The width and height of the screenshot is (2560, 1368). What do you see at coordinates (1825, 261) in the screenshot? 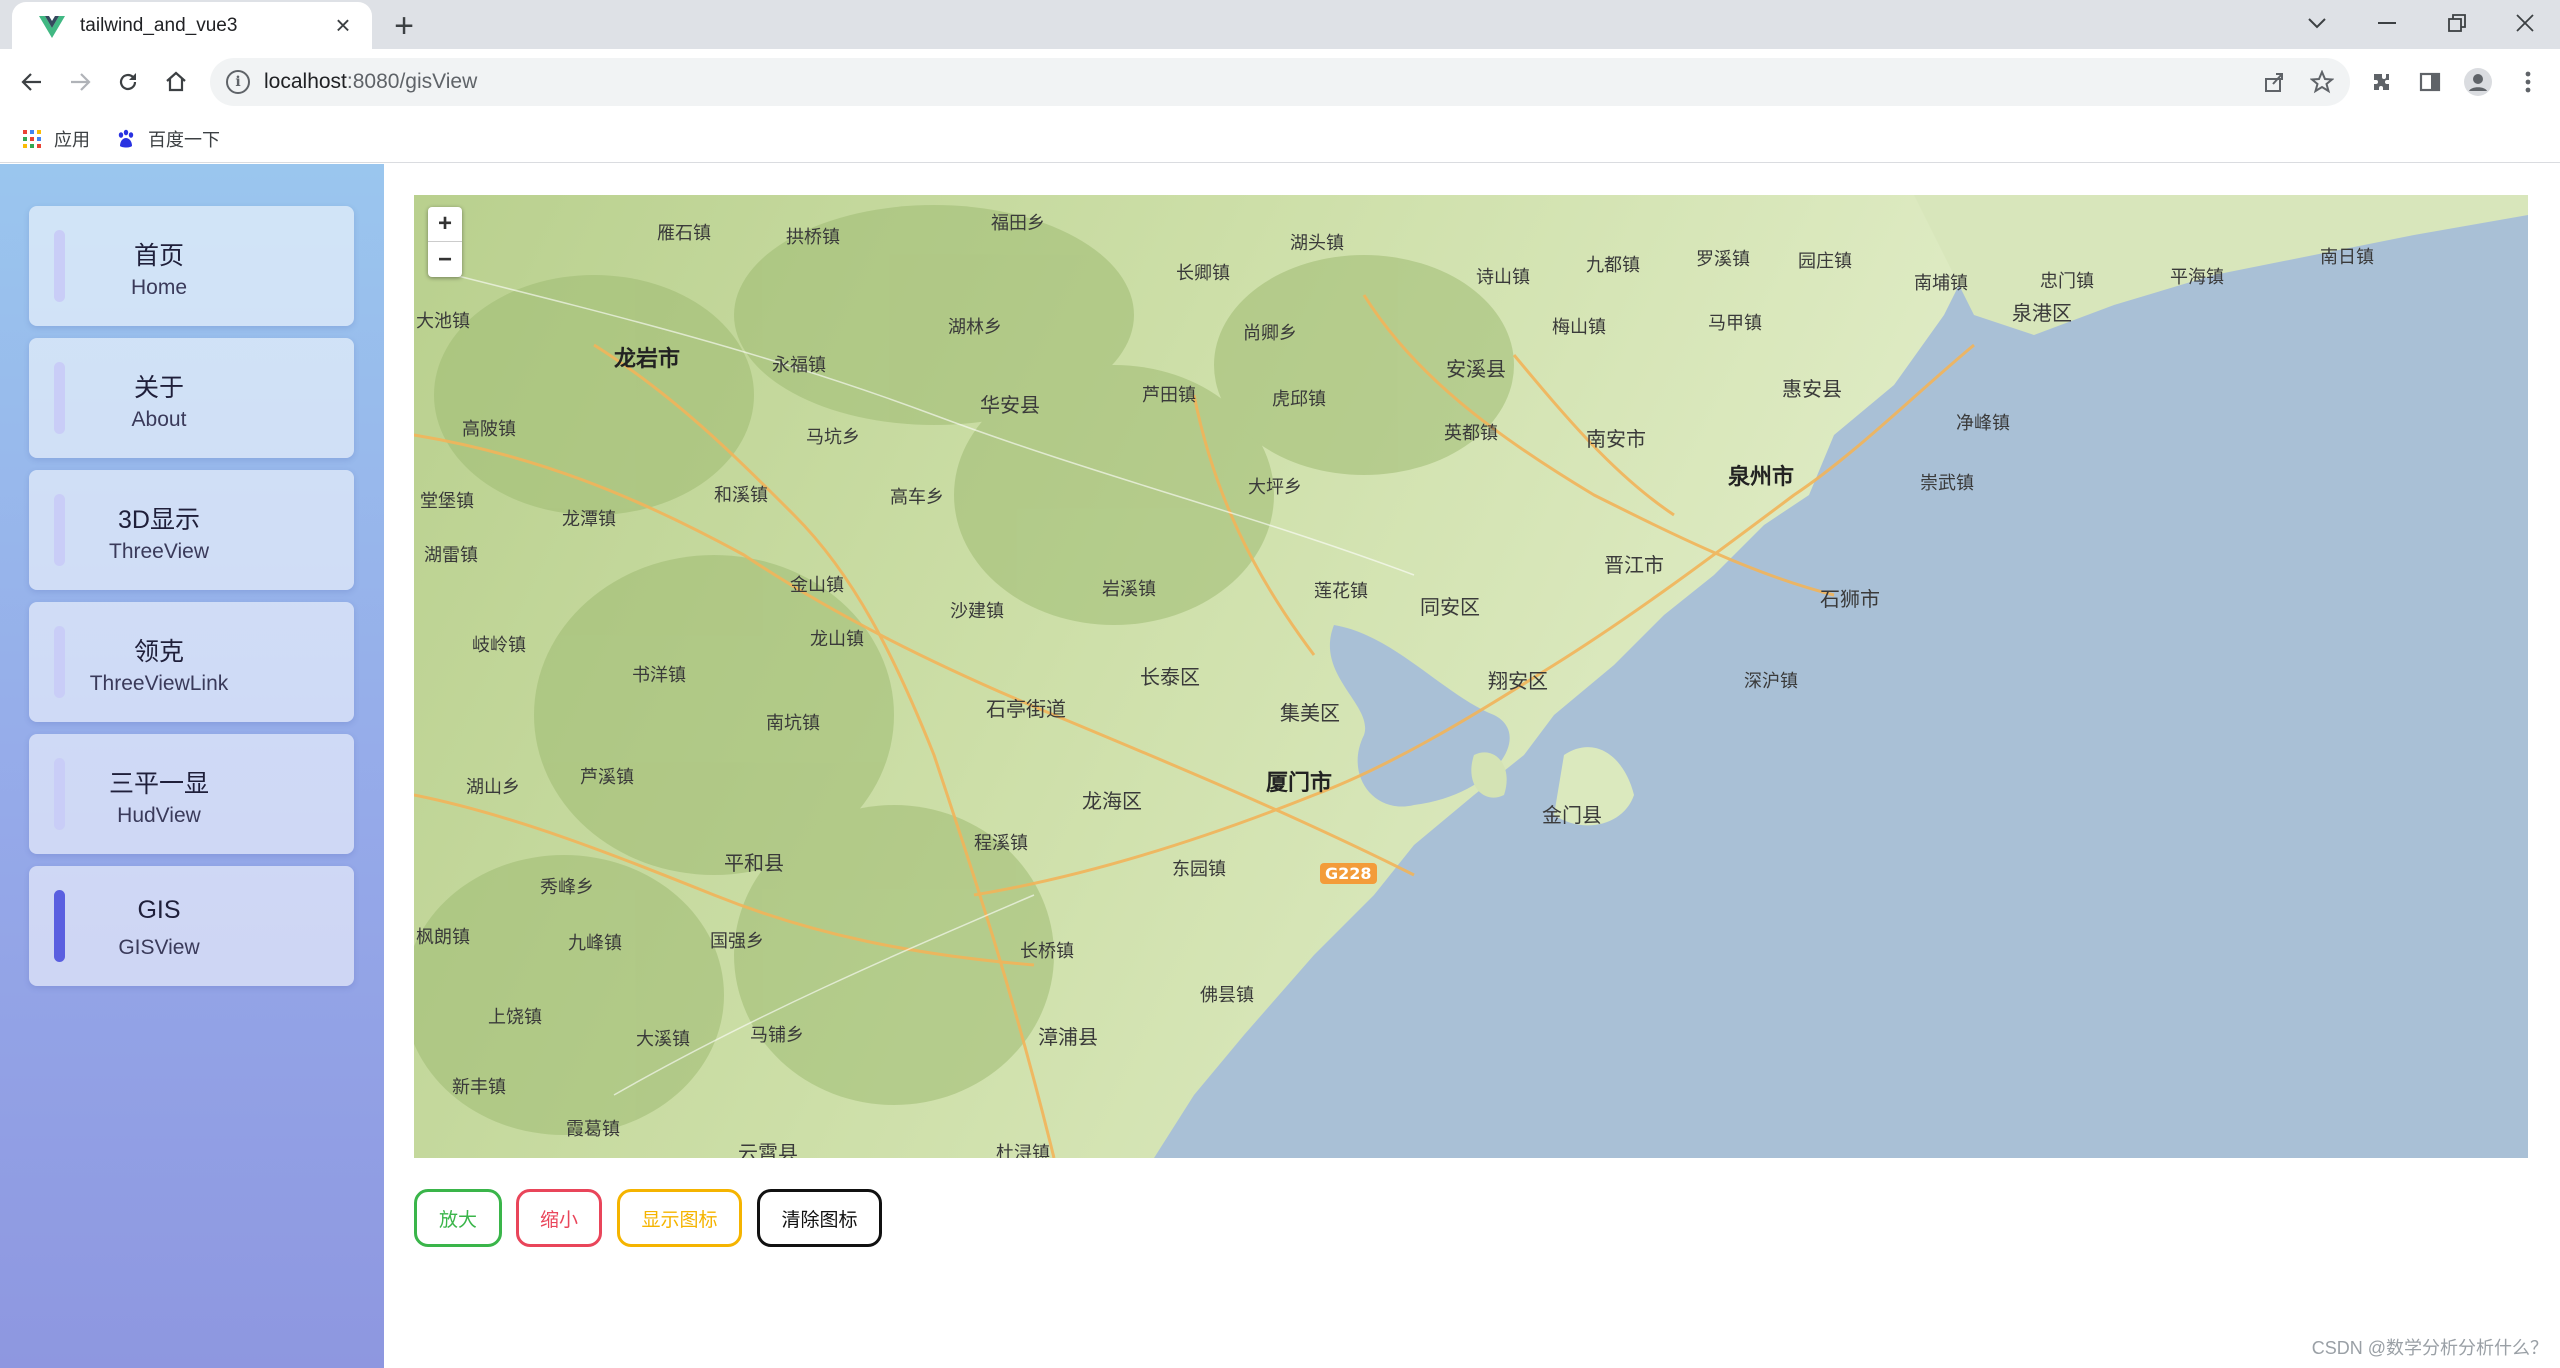
I see `place-label: 园庄镇` at bounding box center [1825, 261].